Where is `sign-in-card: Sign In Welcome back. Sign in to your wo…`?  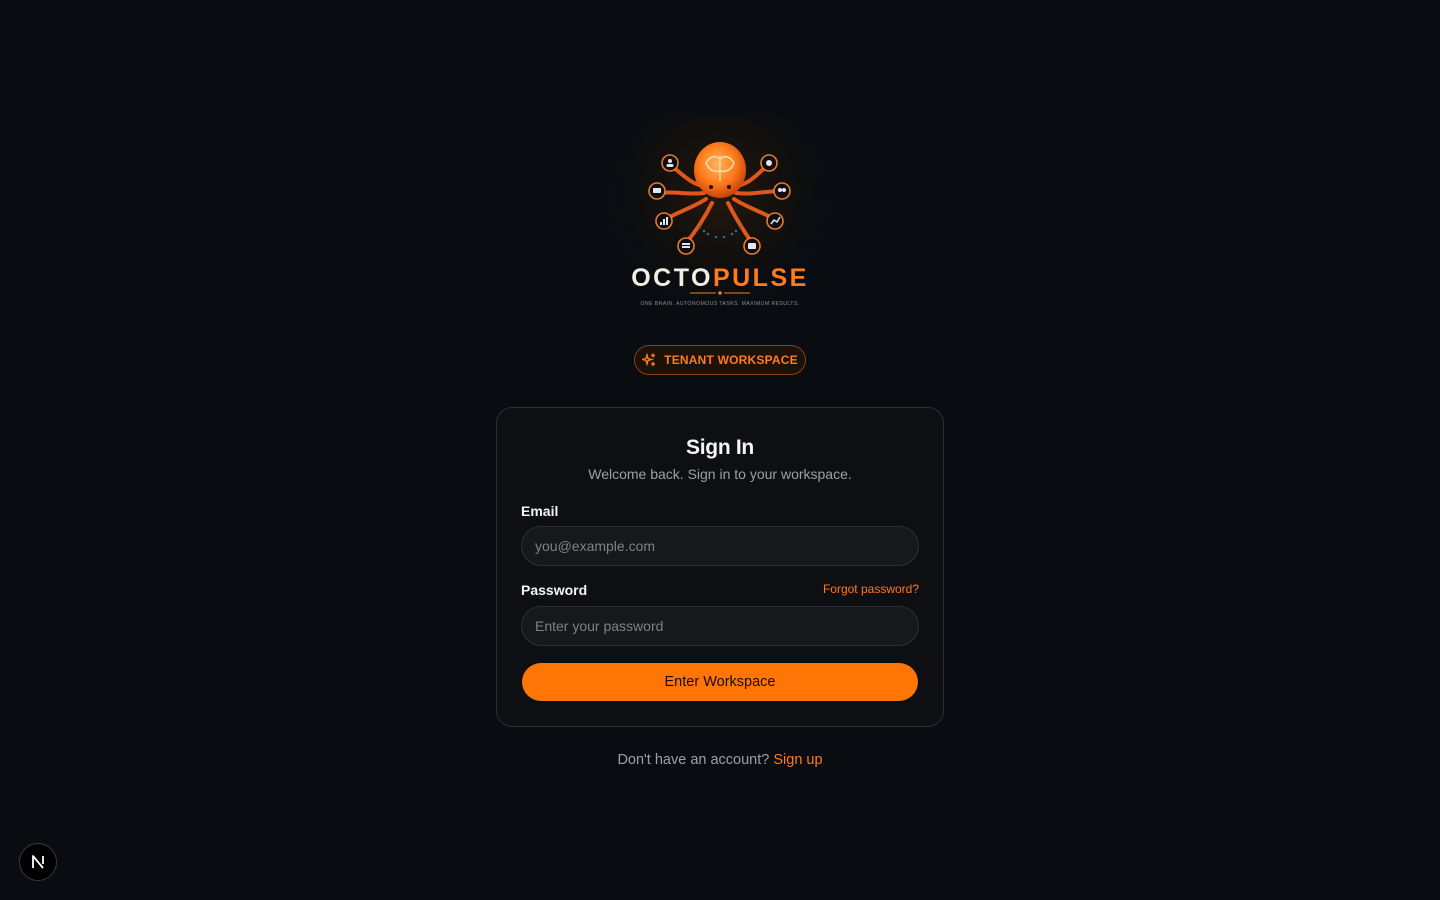
sign-in-card: Sign In Welcome back. Sign in to your wo… is located at coordinates (720, 567).